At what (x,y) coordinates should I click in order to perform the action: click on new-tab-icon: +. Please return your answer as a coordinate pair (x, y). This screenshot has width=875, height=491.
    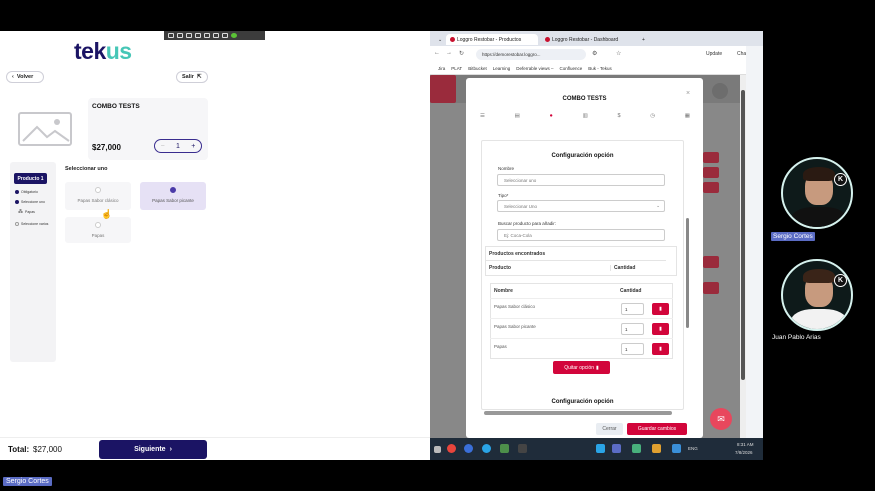
    Looking at the image, I should click on (643, 39).